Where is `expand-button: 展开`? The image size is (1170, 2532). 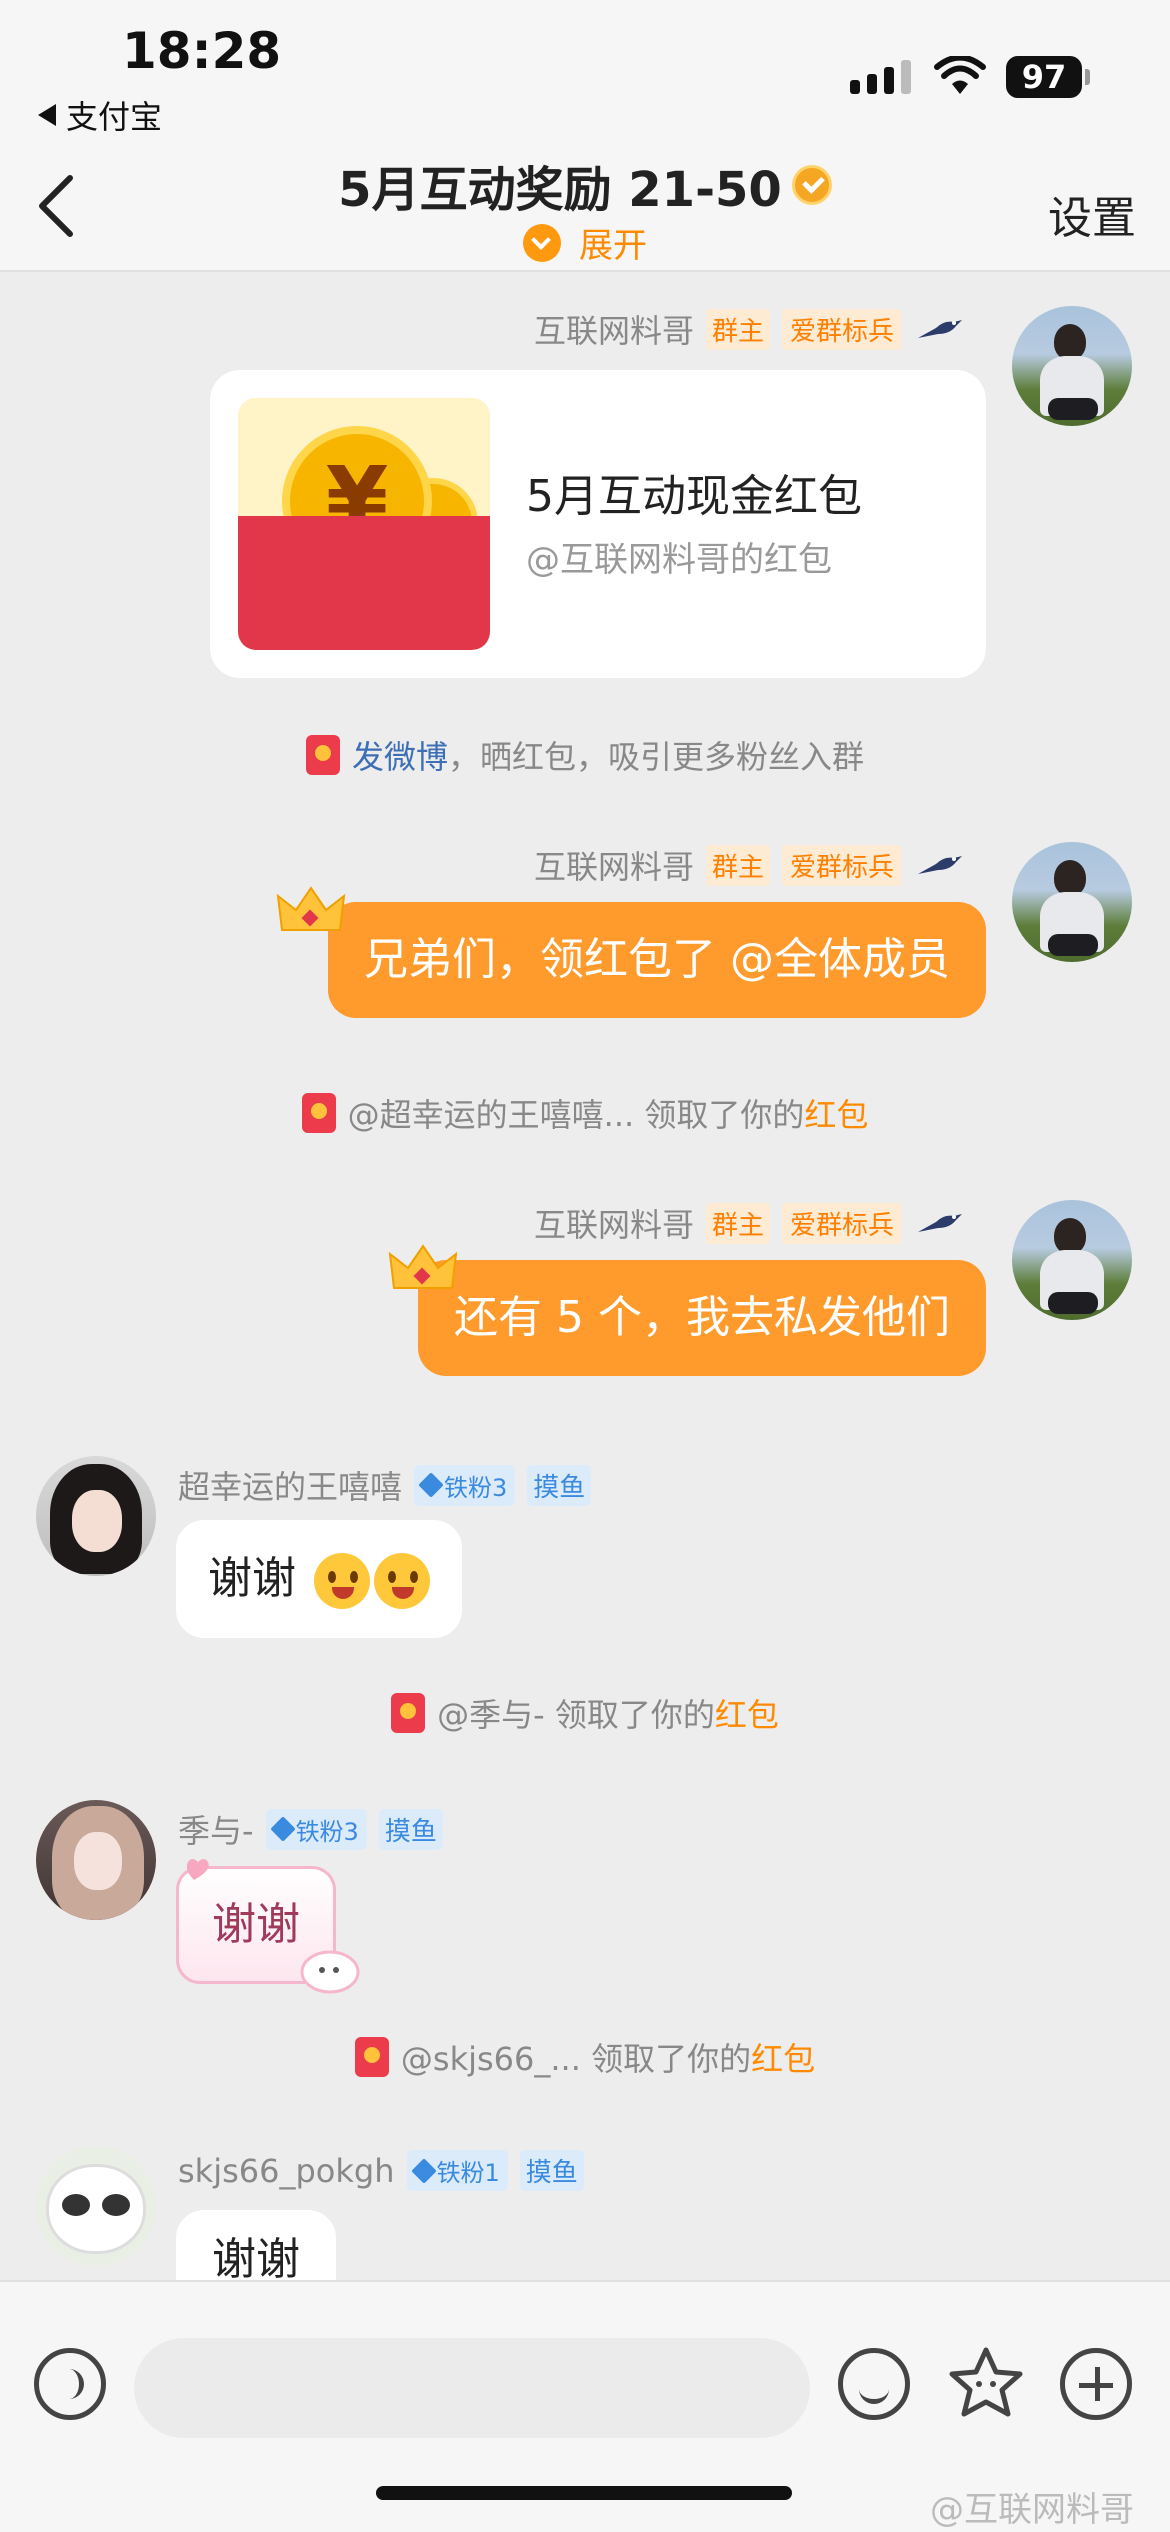
expand-button: 展开 is located at coordinates (585, 242).